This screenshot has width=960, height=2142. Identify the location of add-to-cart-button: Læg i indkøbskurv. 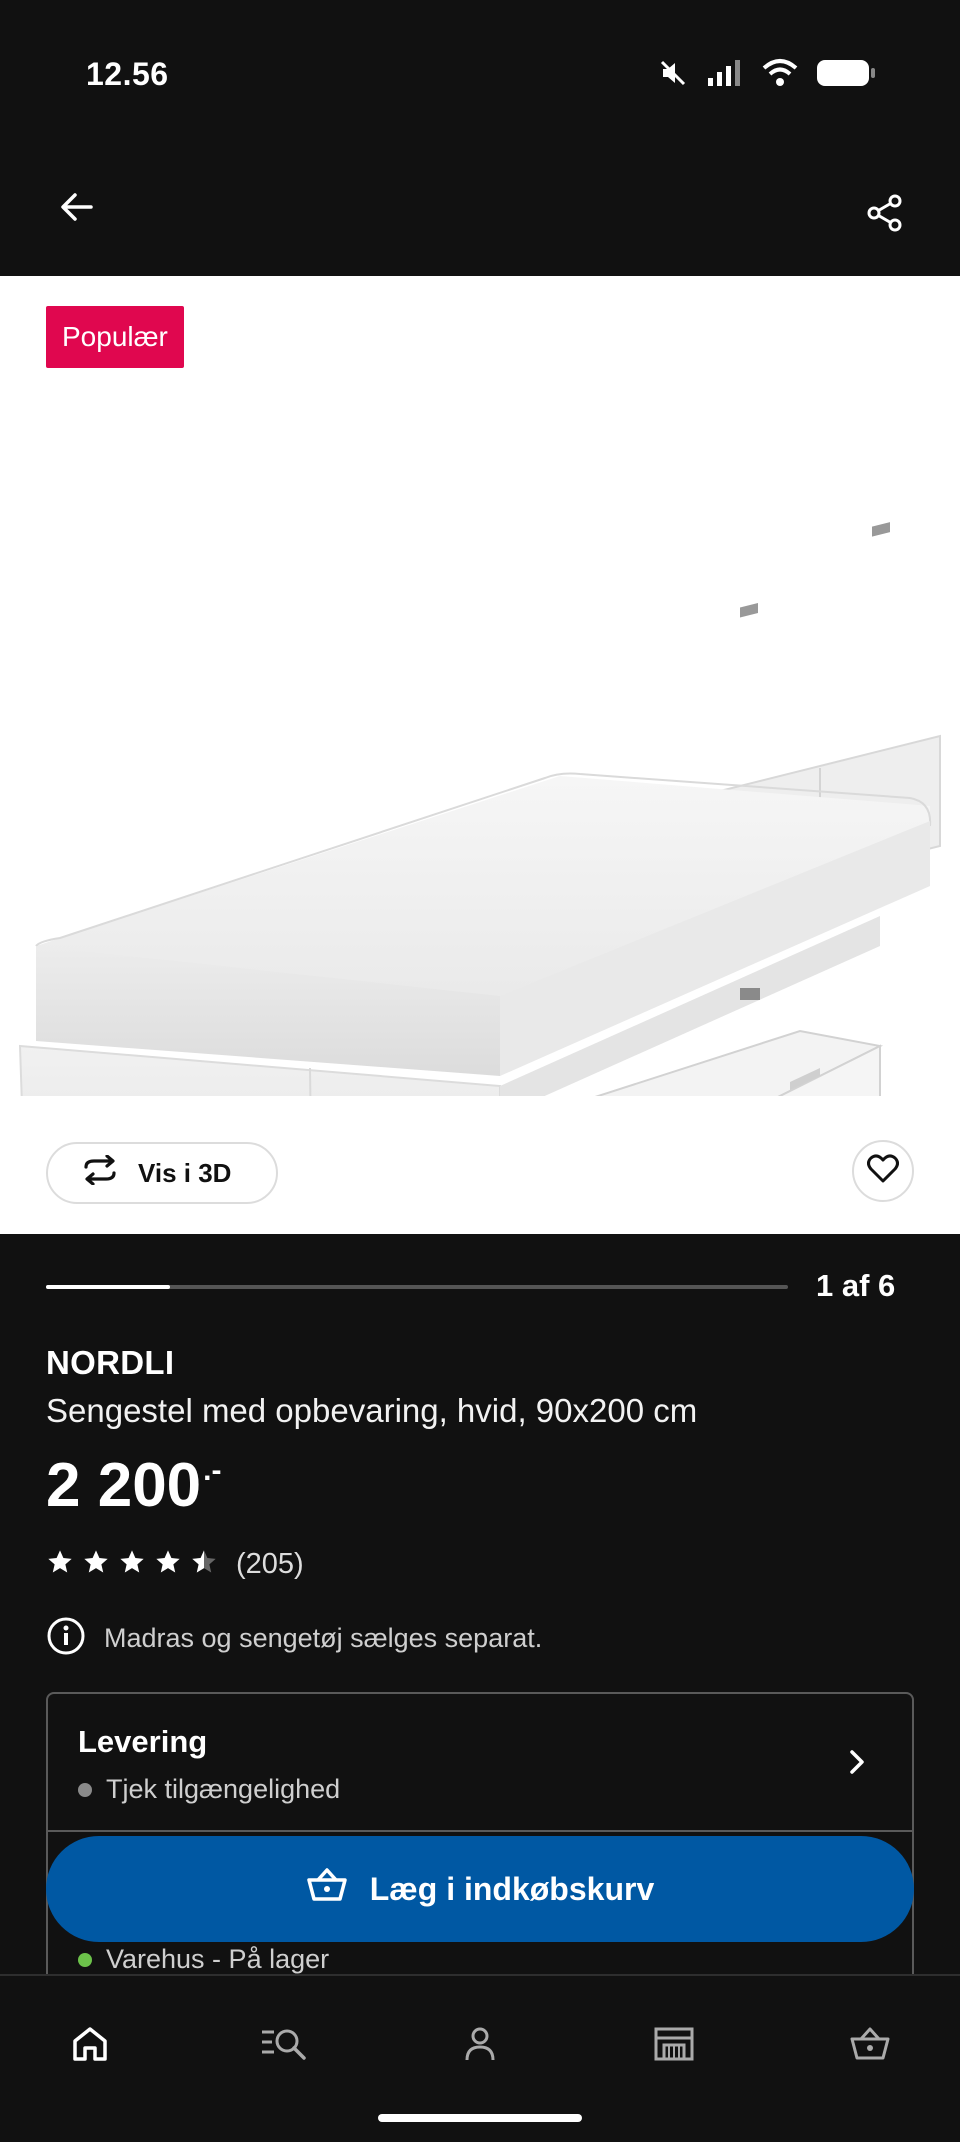
(480, 1889).